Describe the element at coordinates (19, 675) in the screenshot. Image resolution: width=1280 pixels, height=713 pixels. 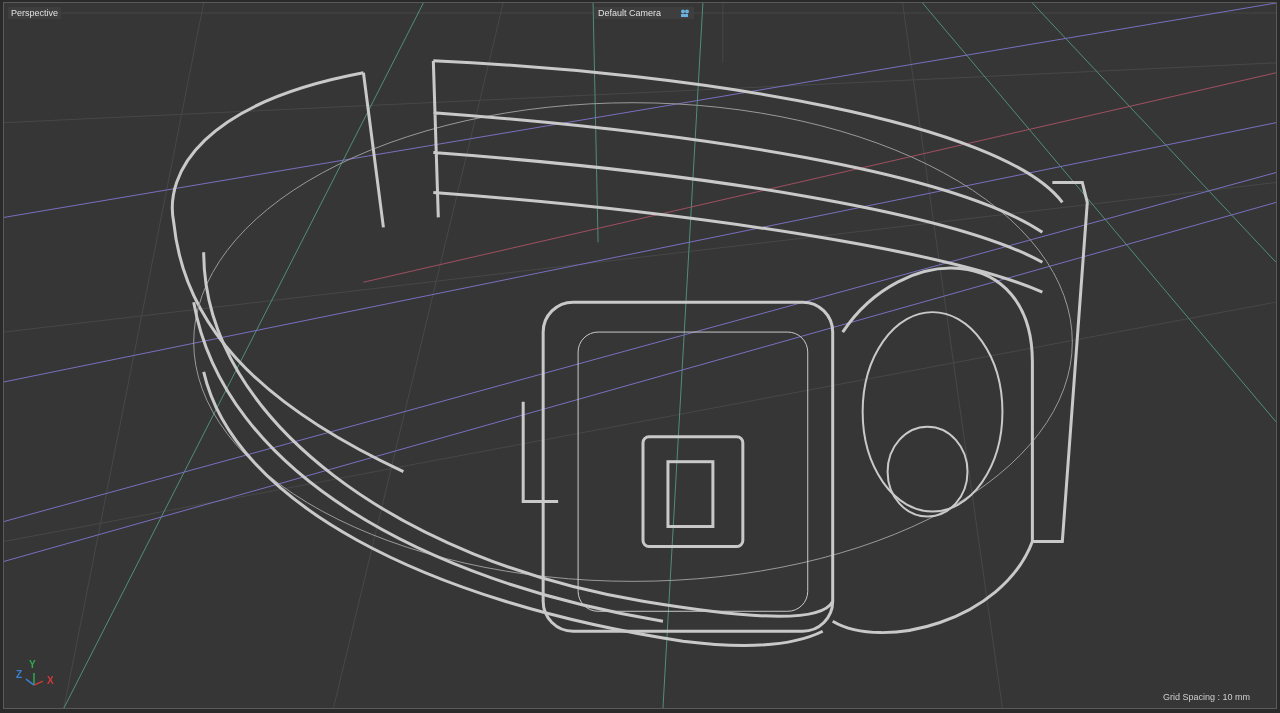
I see `axis-label: Z` at that location.